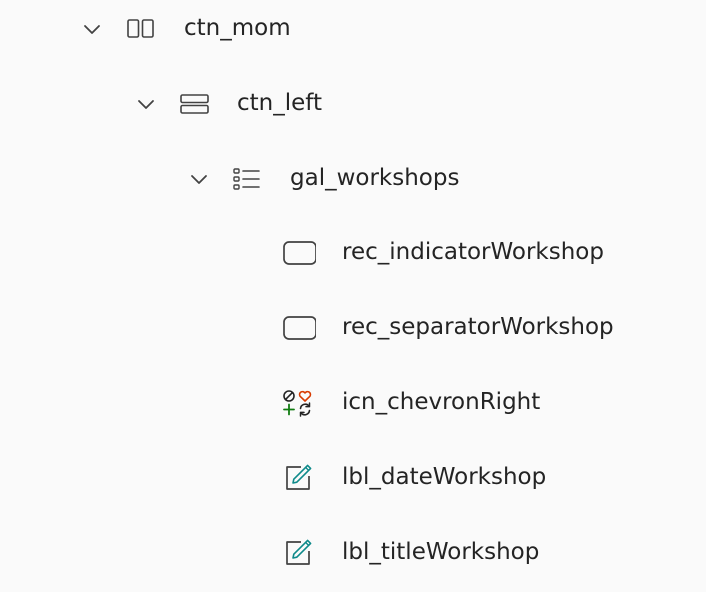 The height and width of the screenshot is (592, 706). Describe the element at coordinates (237, 28) in the screenshot. I see `tree-node-label: ctn_mom` at that location.